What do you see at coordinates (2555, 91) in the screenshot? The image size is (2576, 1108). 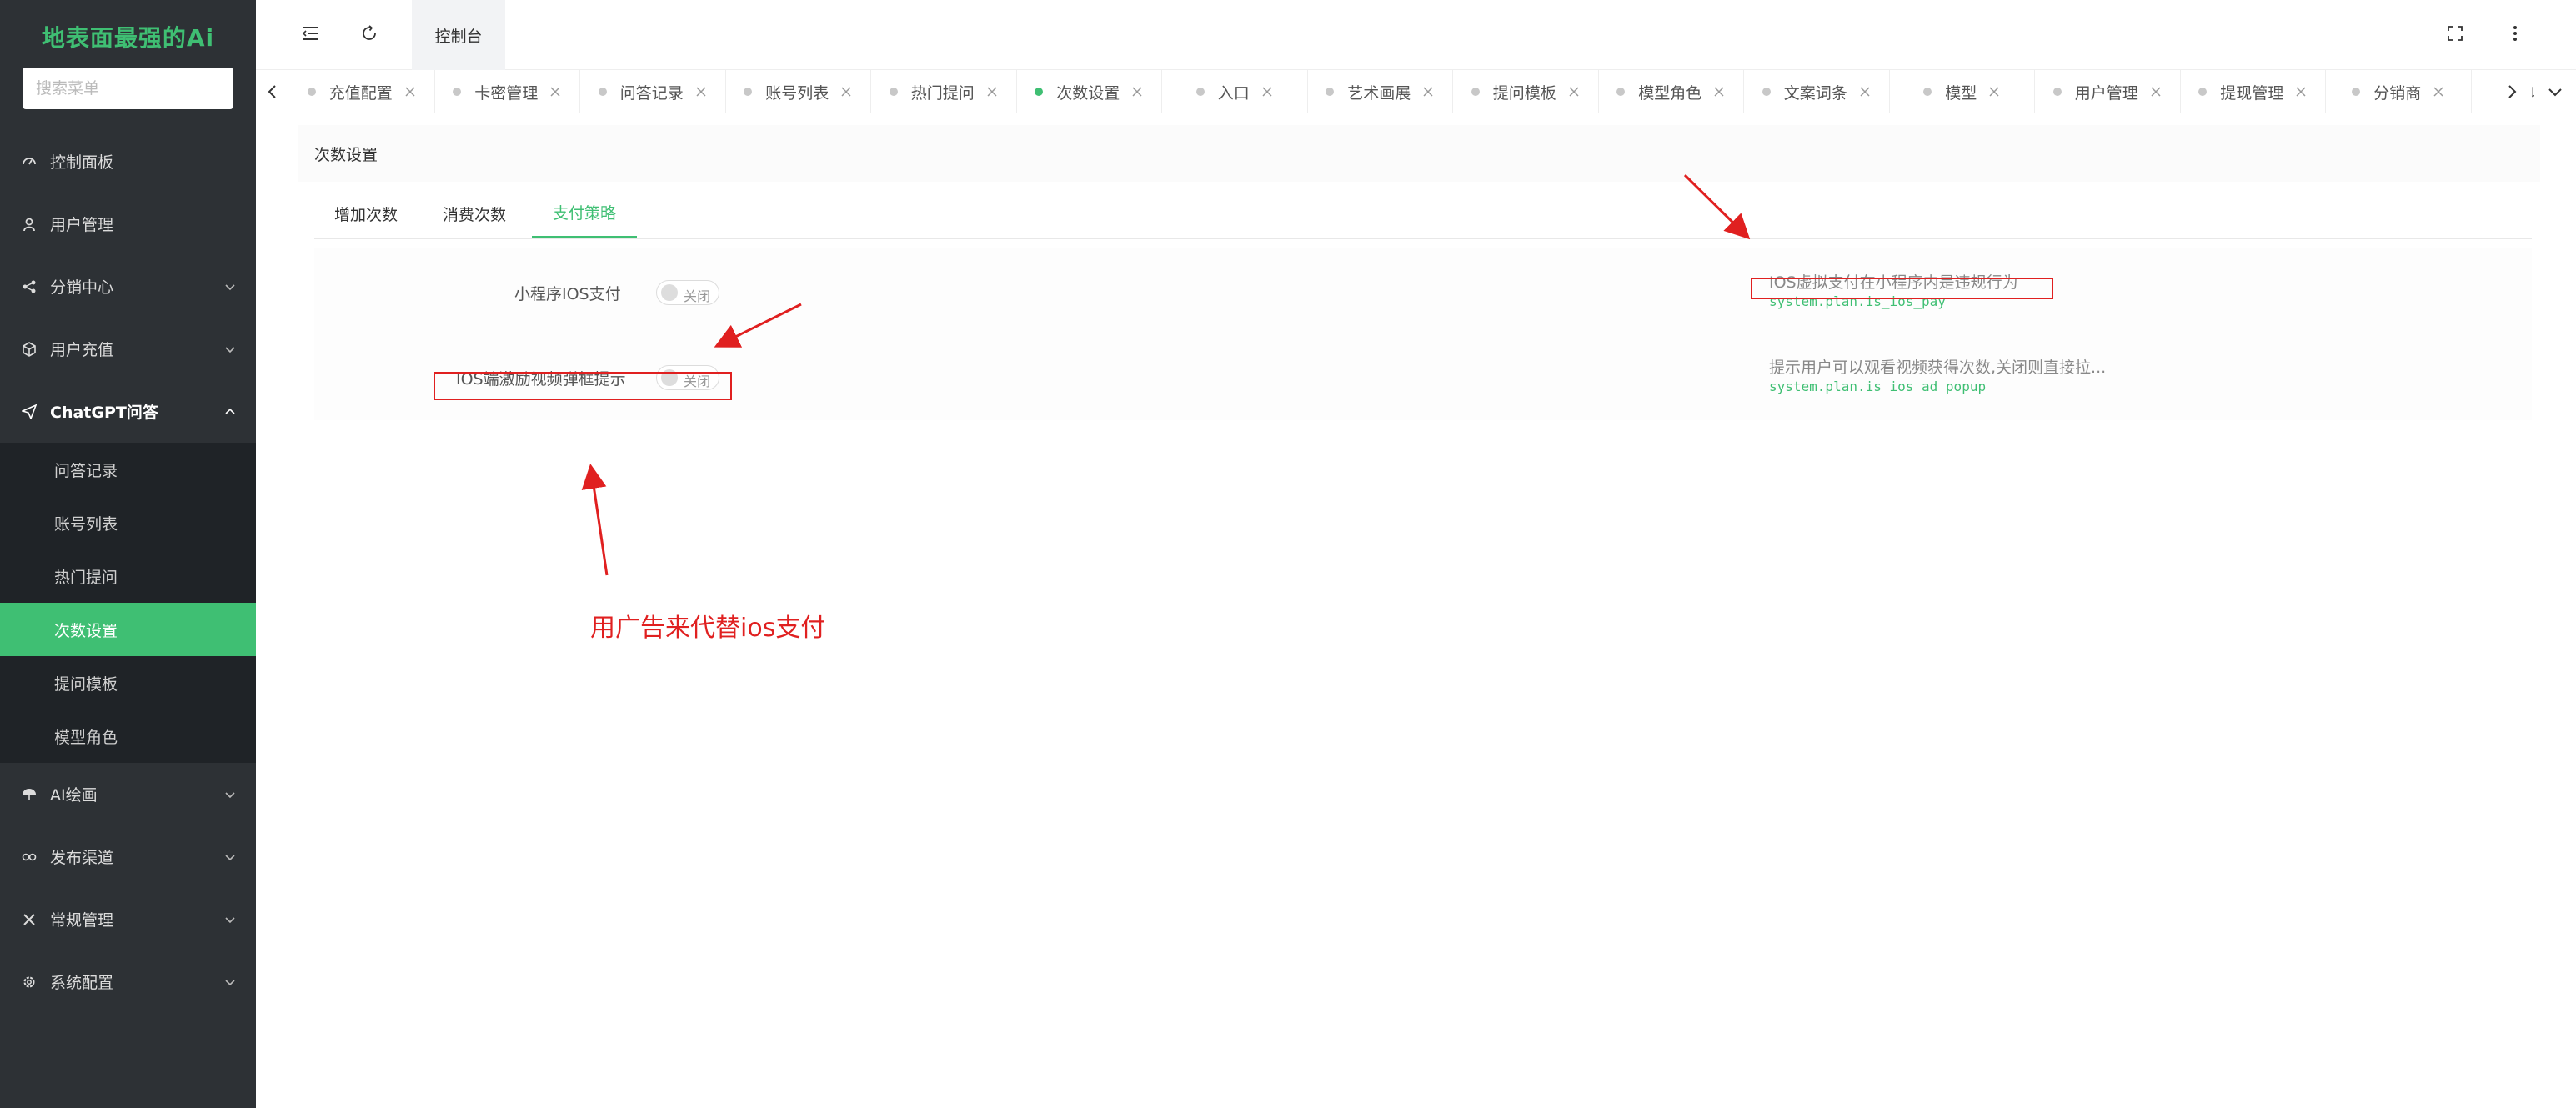 I see `tabs-dropdown-icon` at bounding box center [2555, 91].